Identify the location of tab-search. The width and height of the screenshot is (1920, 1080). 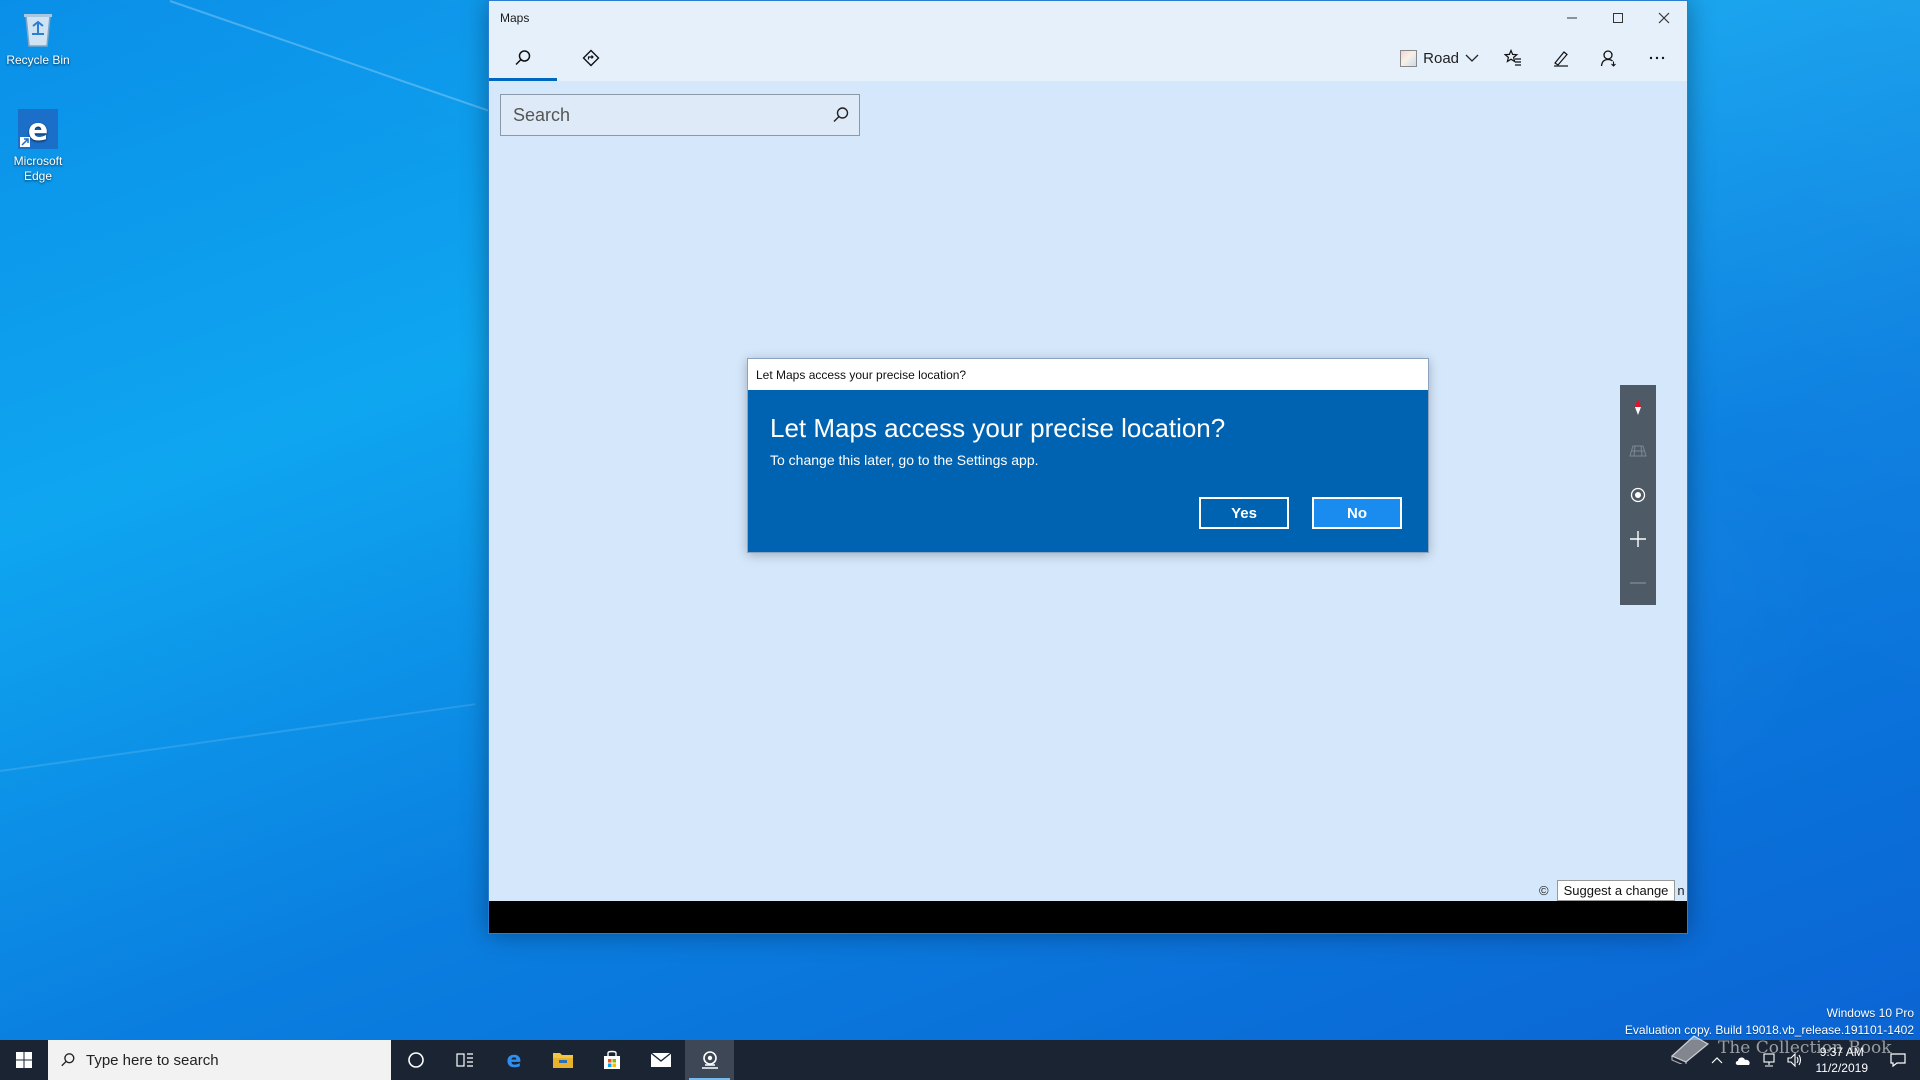
(523, 58).